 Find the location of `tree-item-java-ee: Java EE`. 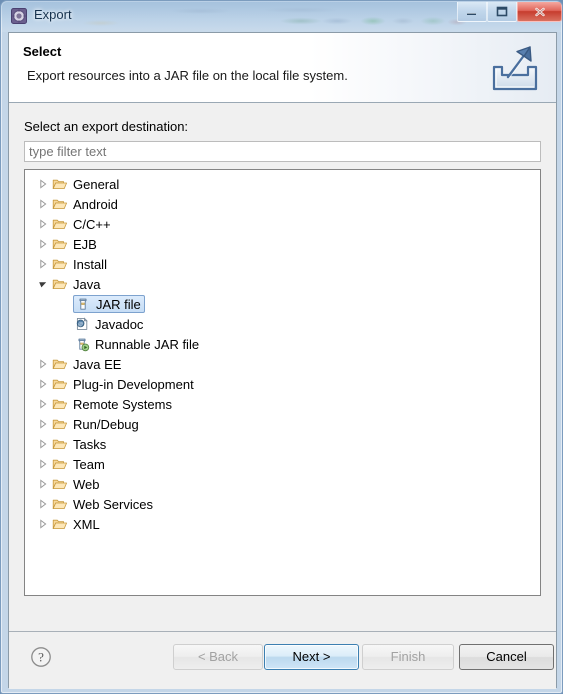

tree-item-java-ee: Java EE is located at coordinates (282, 364).